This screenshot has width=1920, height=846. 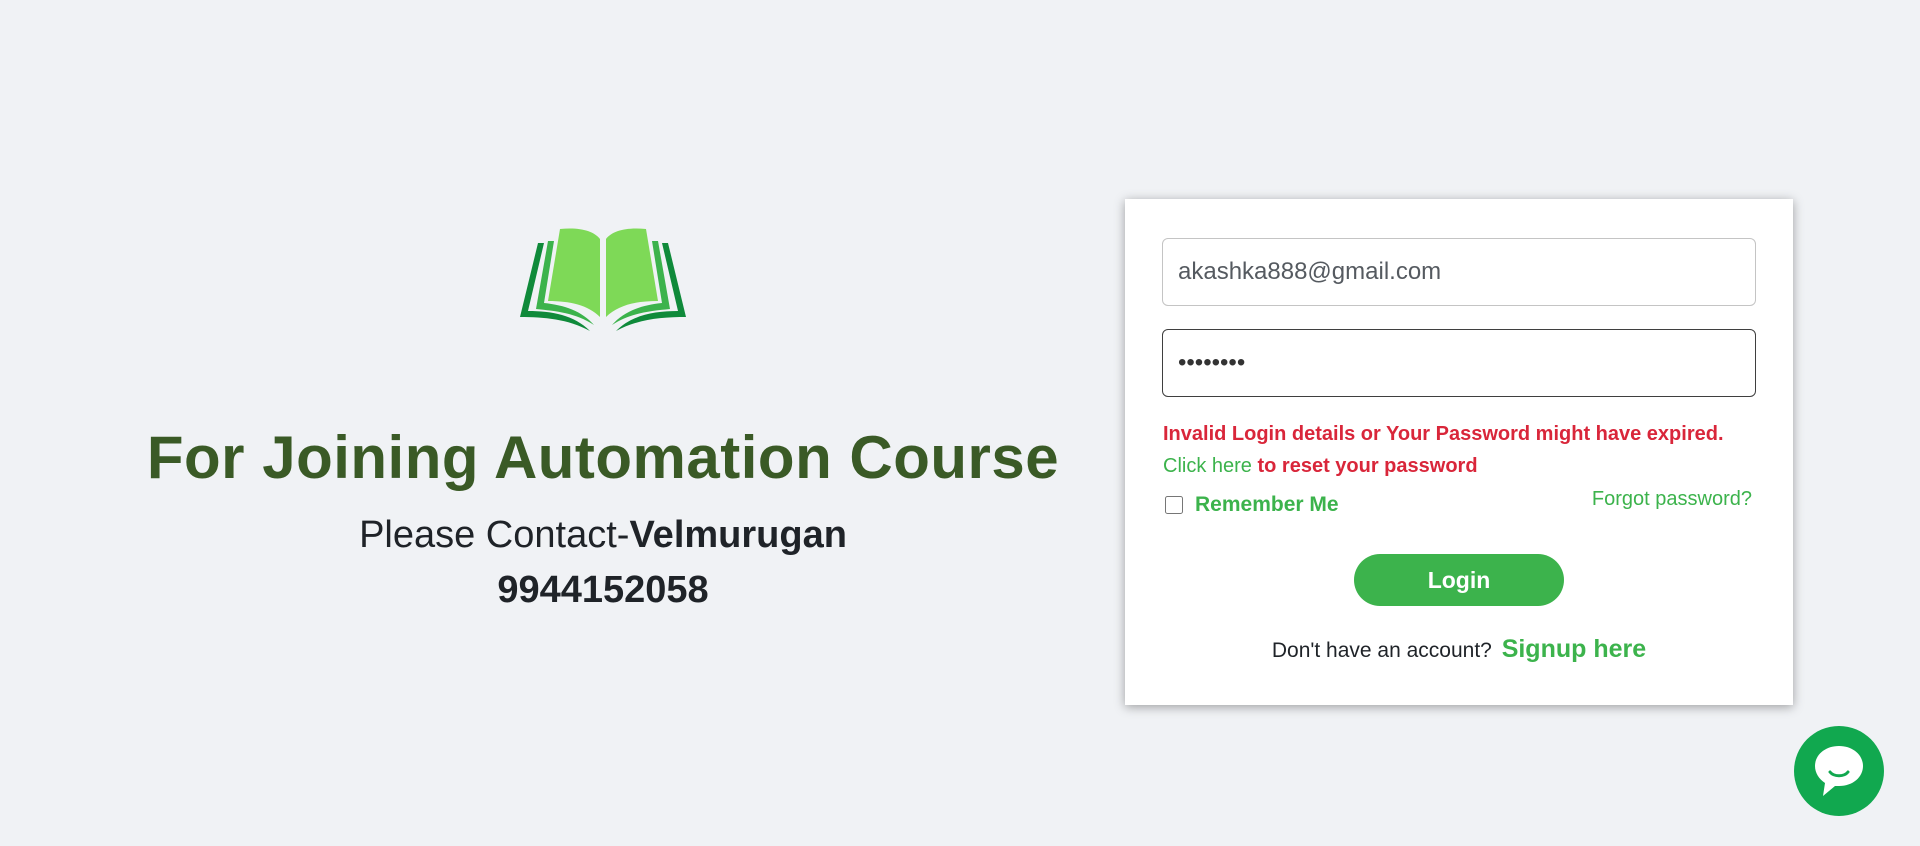 What do you see at coordinates (1459, 272) in the screenshot?
I see `email-field` at bounding box center [1459, 272].